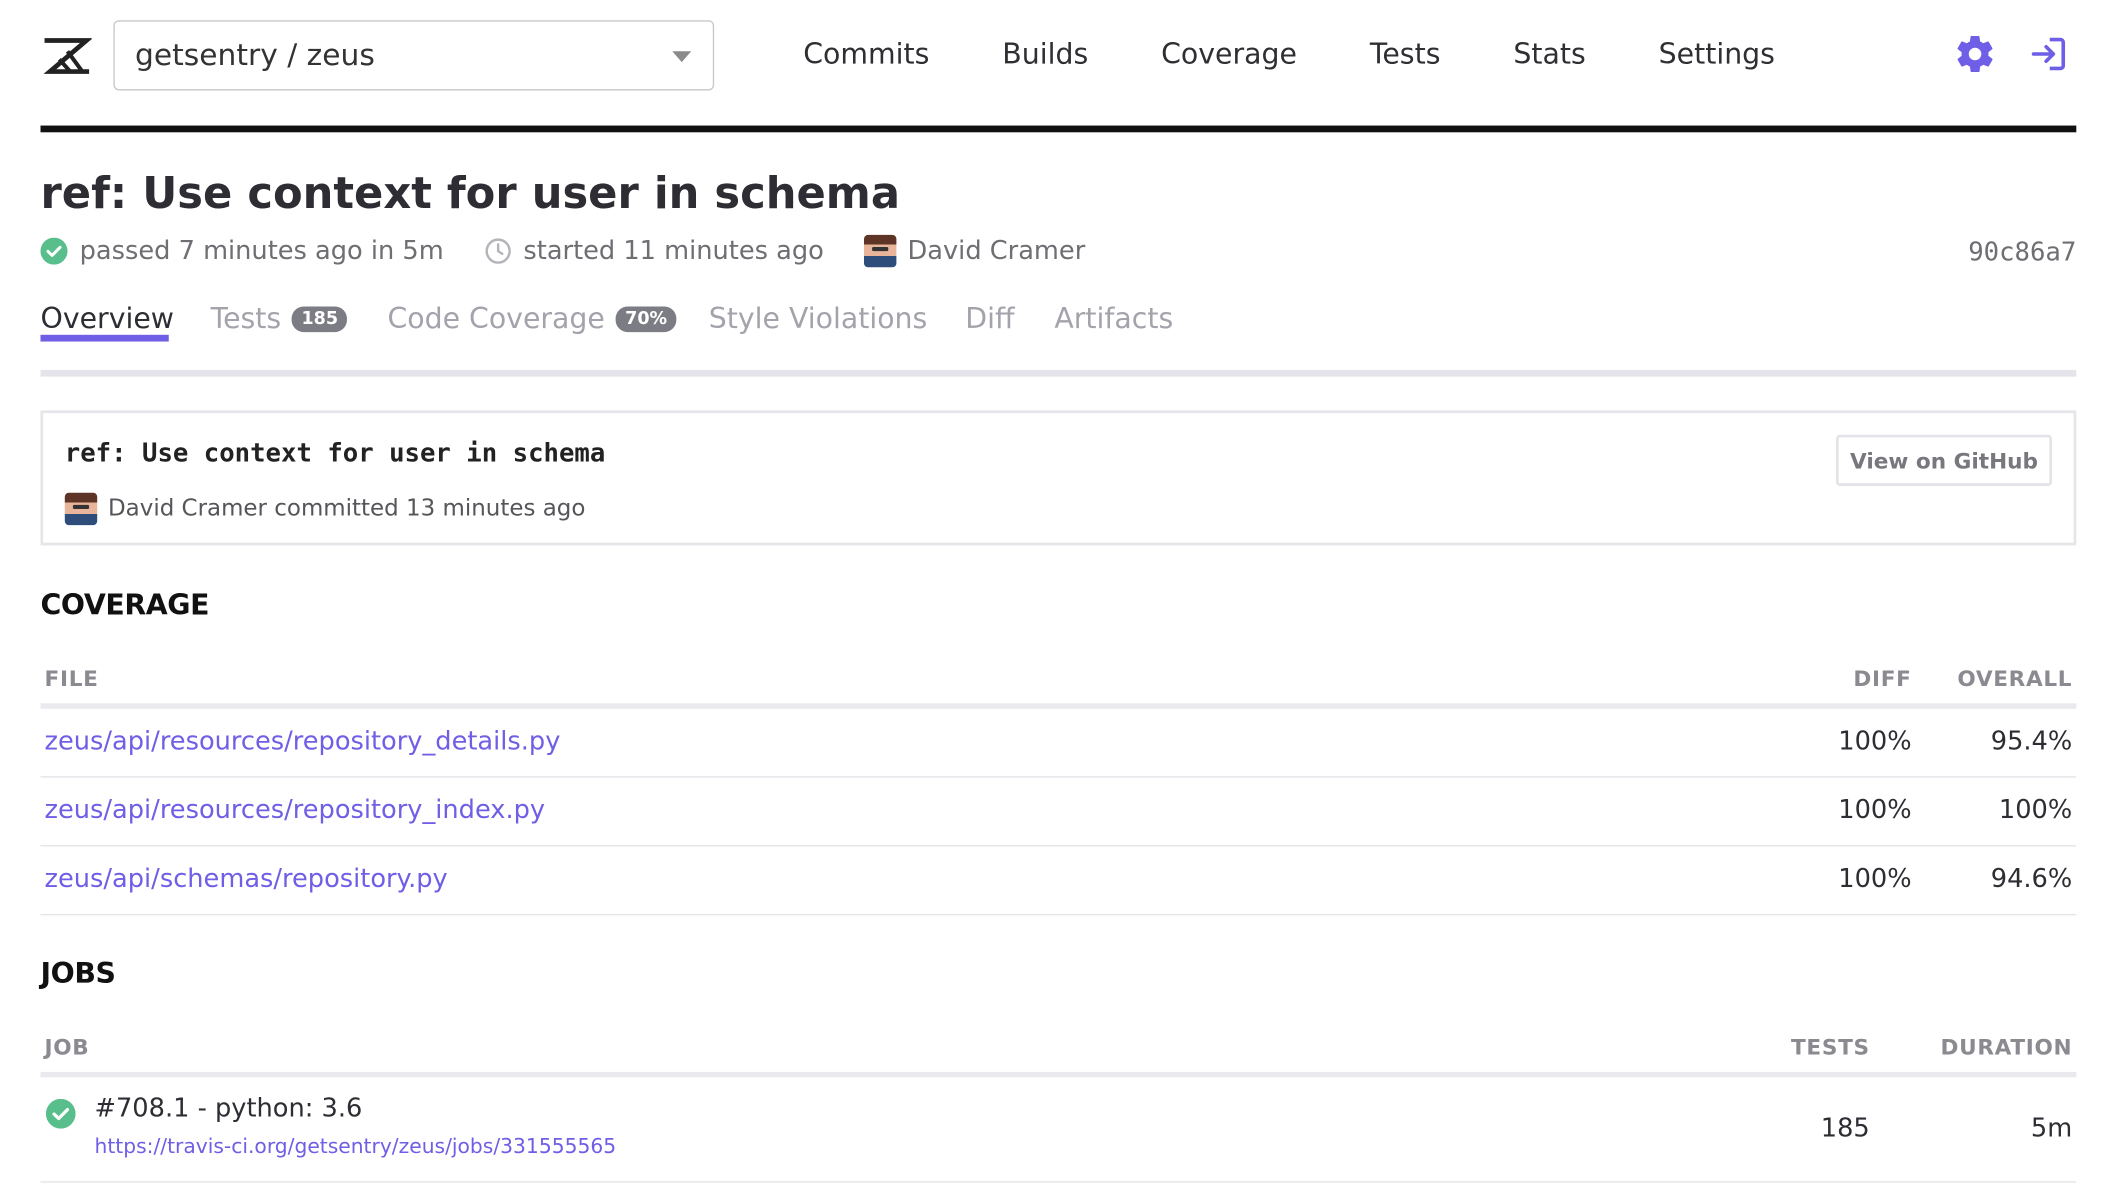 This screenshot has width=2102, height=1197. I want to click on column-header-duration: DURATION, so click(2006, 1047).